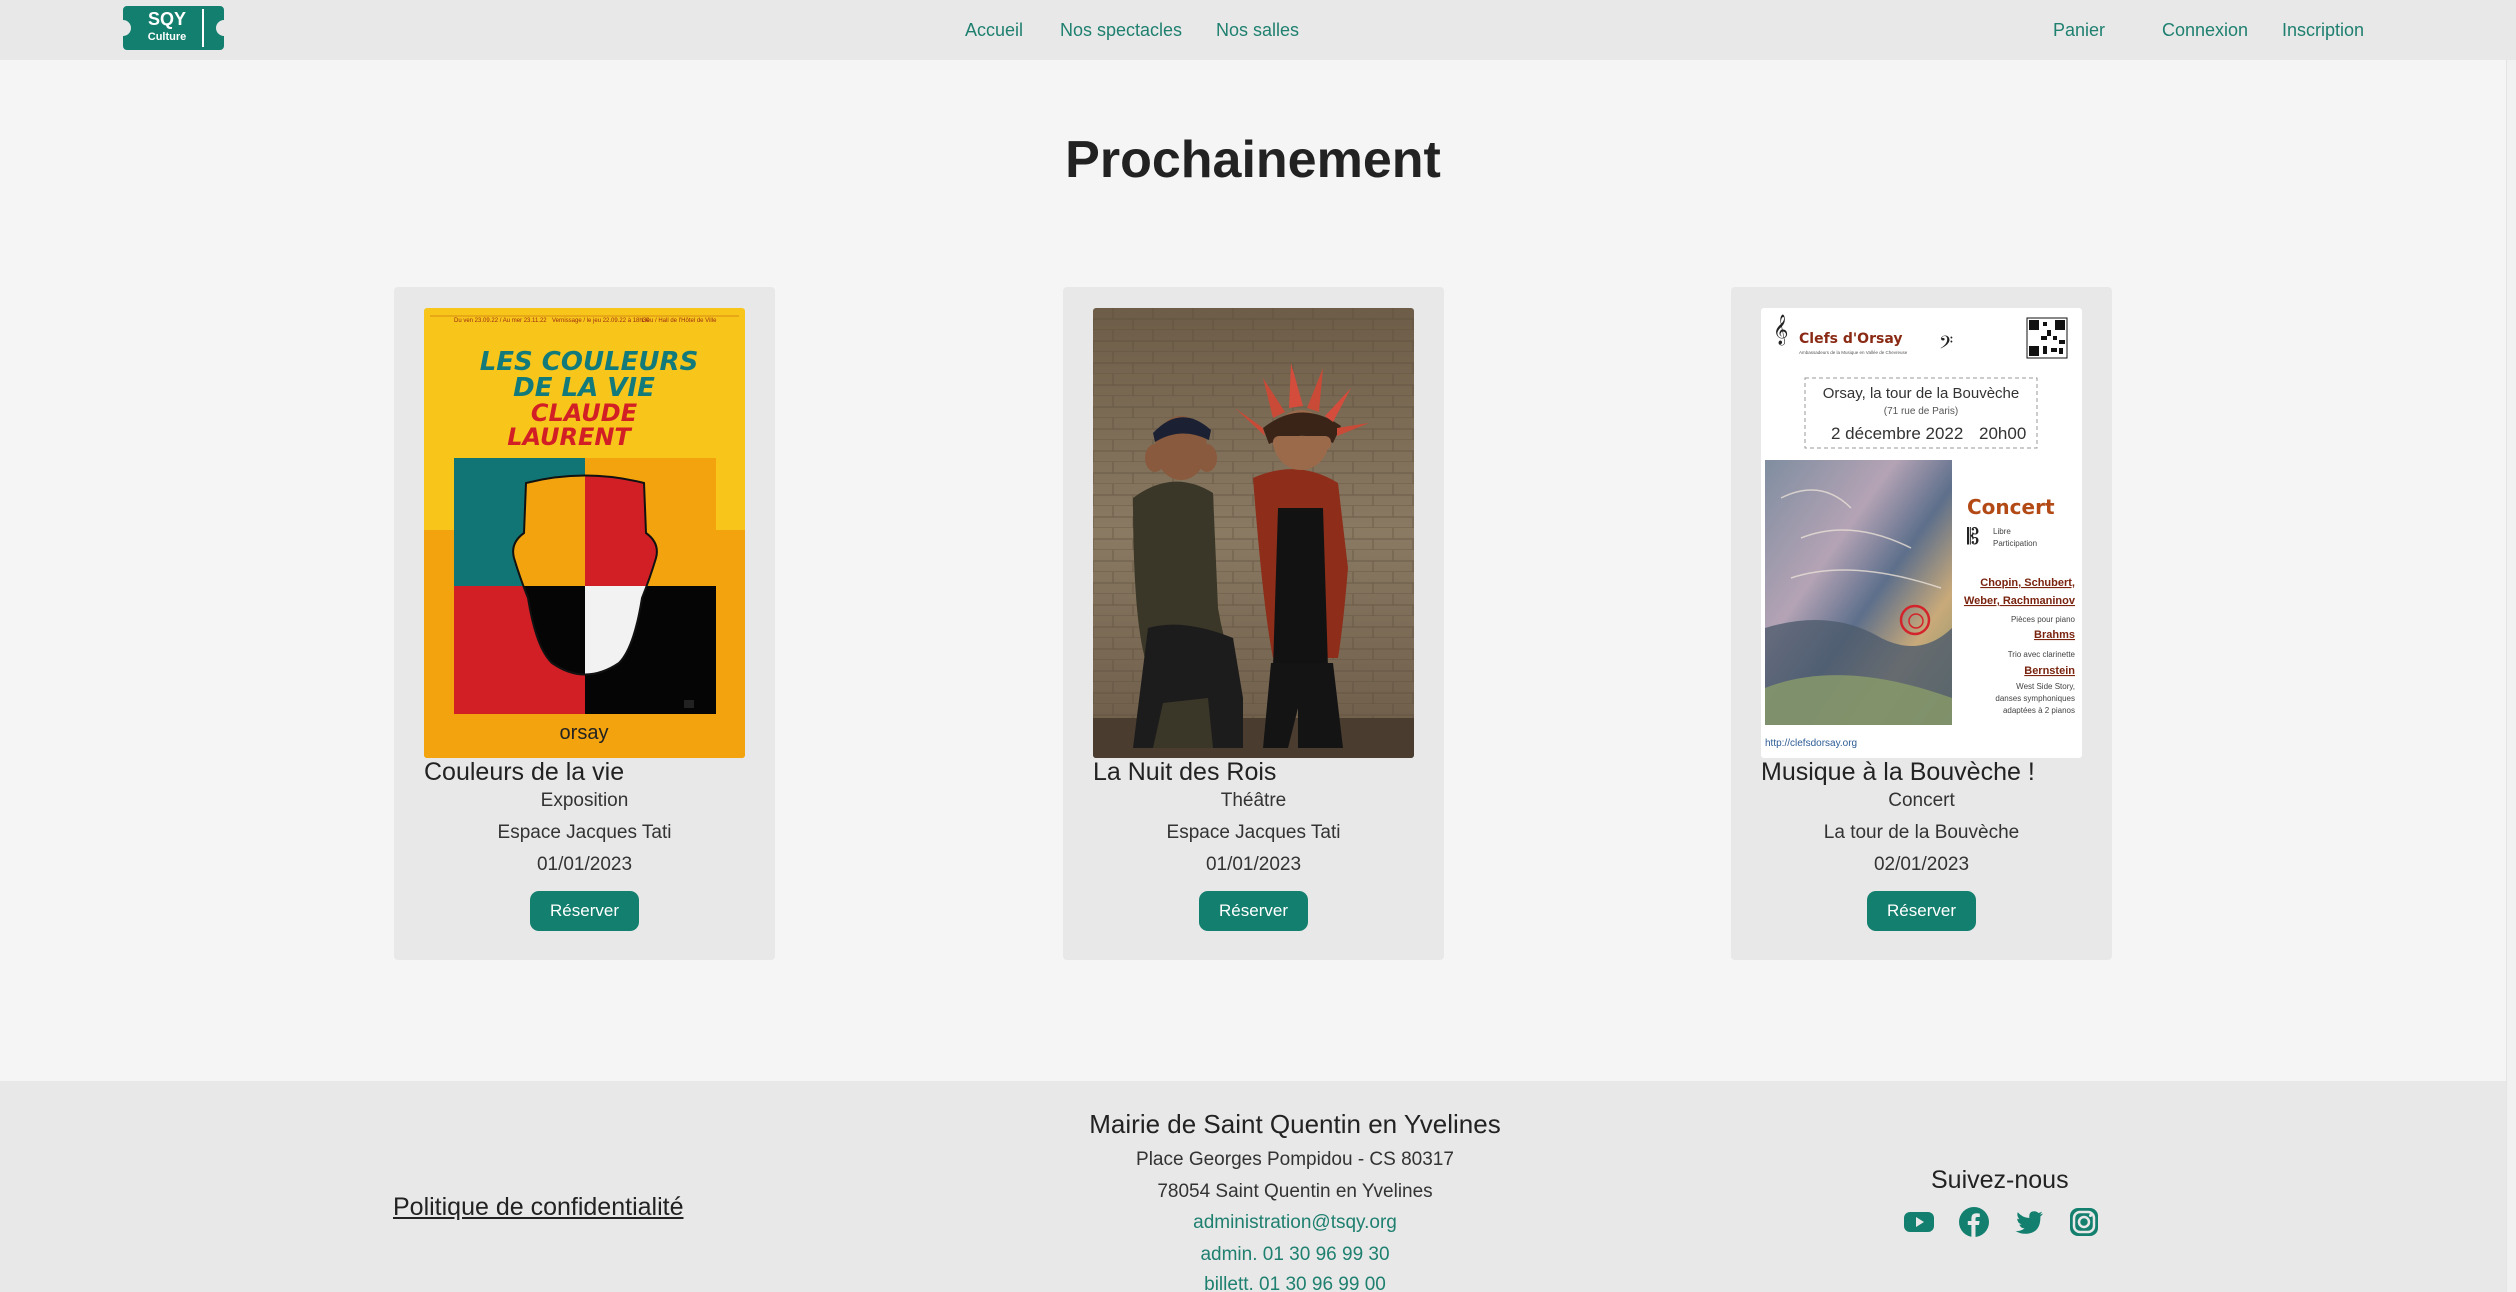  Describe the element at coordinates (2002, 531) in the screenshot. I see `poster-entry-1: Libre` at that location.